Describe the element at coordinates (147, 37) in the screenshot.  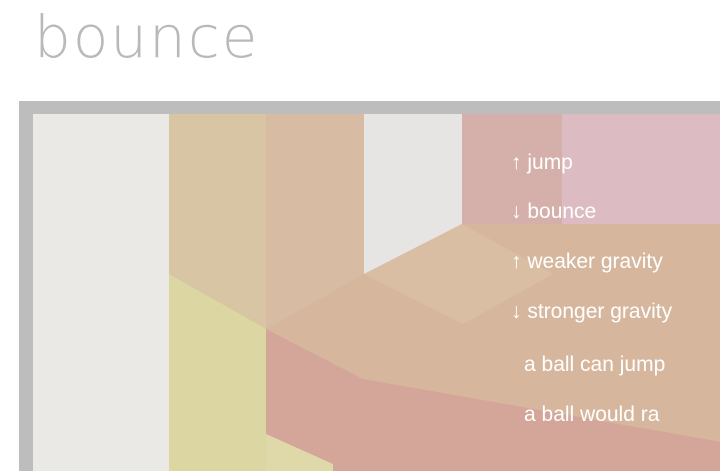
I see `app-title: bounce` at that location.